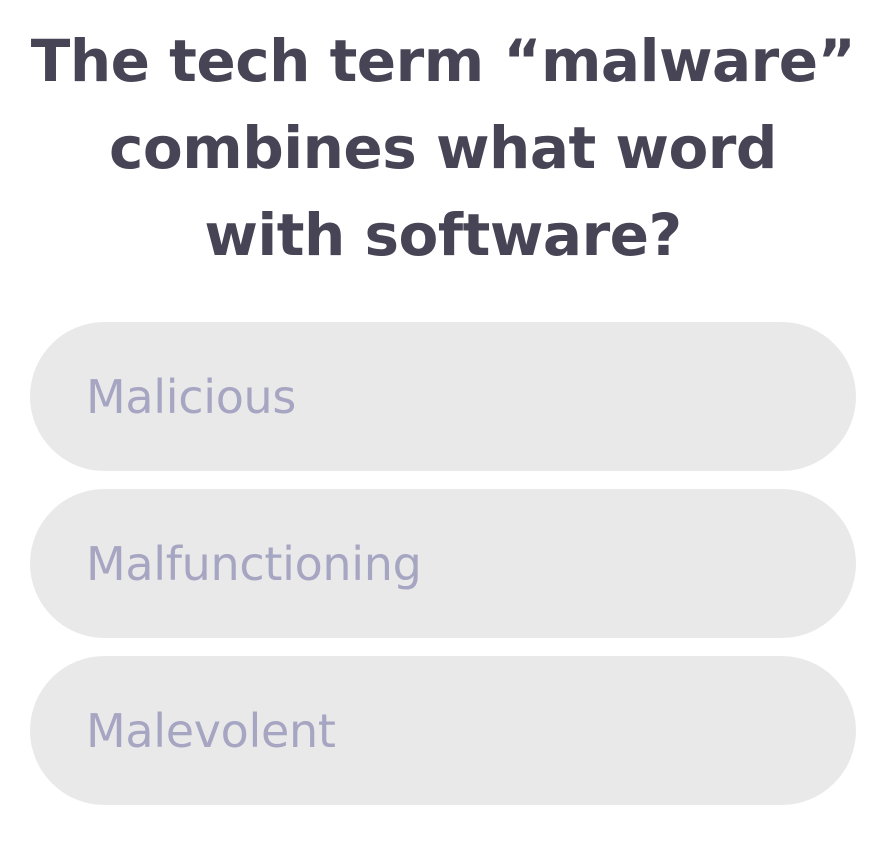  What do you see at coordinates (254, 563) in the screenshot?
I see `answer-label: Malfunctioning` at bounding box center [254, 563].